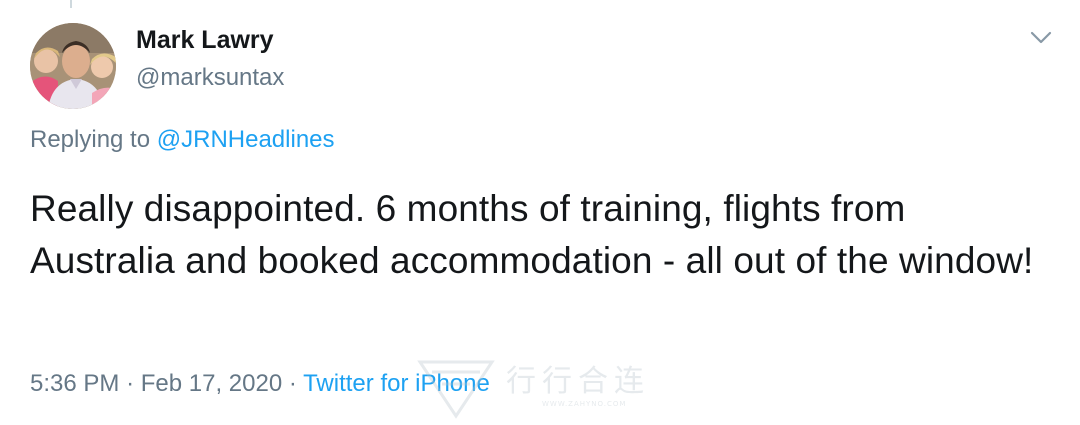 This screenshot has height=425, width=1080. What do you see at coordinates (246, 139) in the screenshot?
I see `replying-to-mention: @JRNHeadlines` at bounding box center [246, 139].